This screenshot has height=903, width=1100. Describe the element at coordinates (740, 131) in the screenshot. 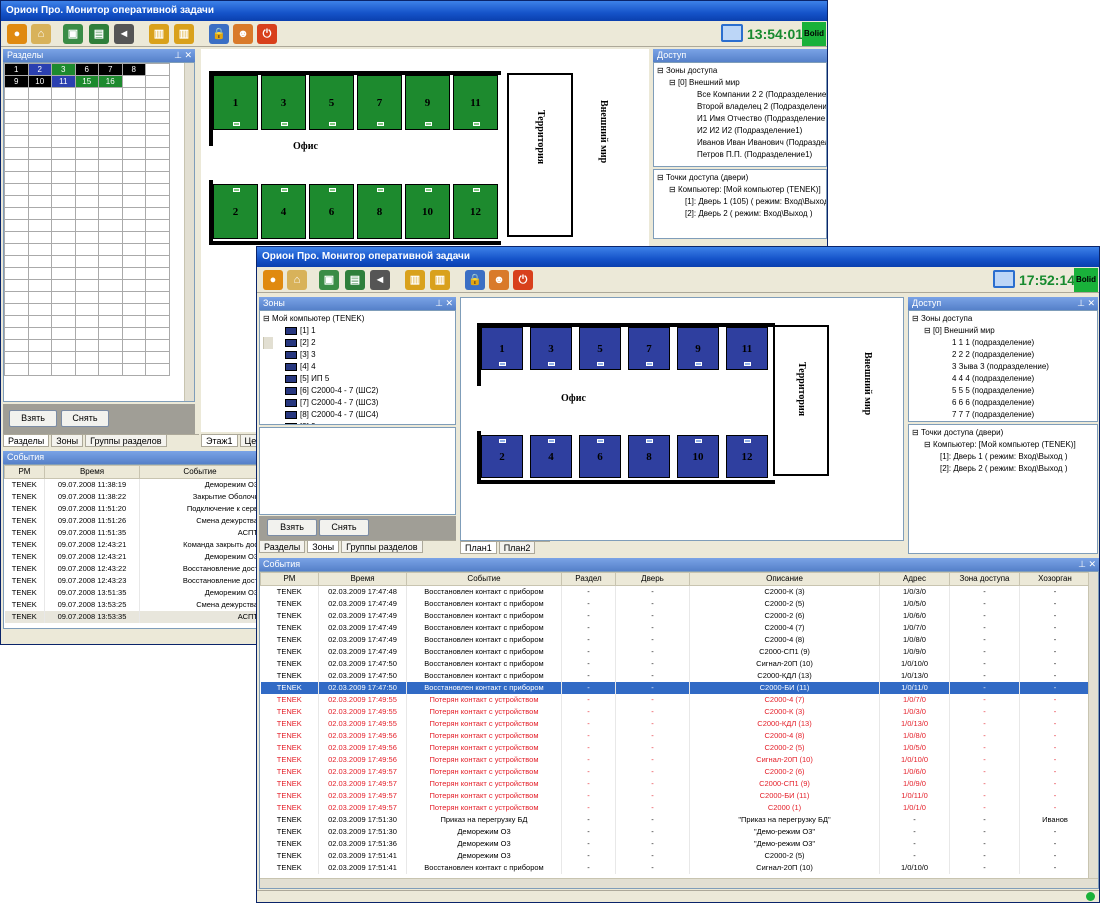

I see `tree-person: И2 И2 И2 (Подразделение1)` at that location.